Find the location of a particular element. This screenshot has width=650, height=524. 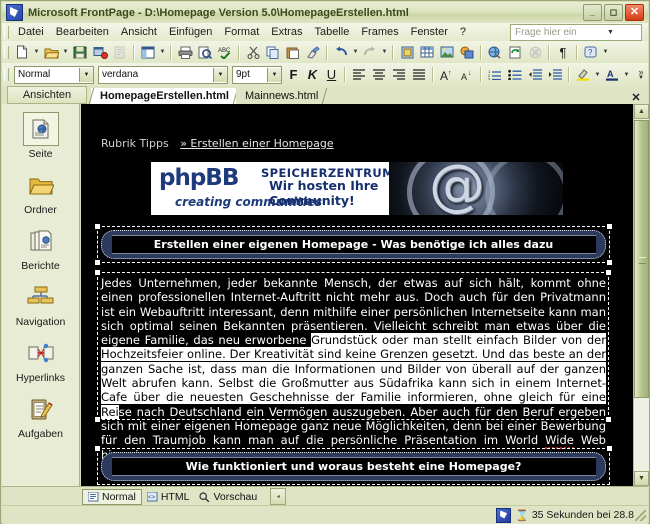

font-size-combo: 9pt ▼ is located at coordinates (257, 74).